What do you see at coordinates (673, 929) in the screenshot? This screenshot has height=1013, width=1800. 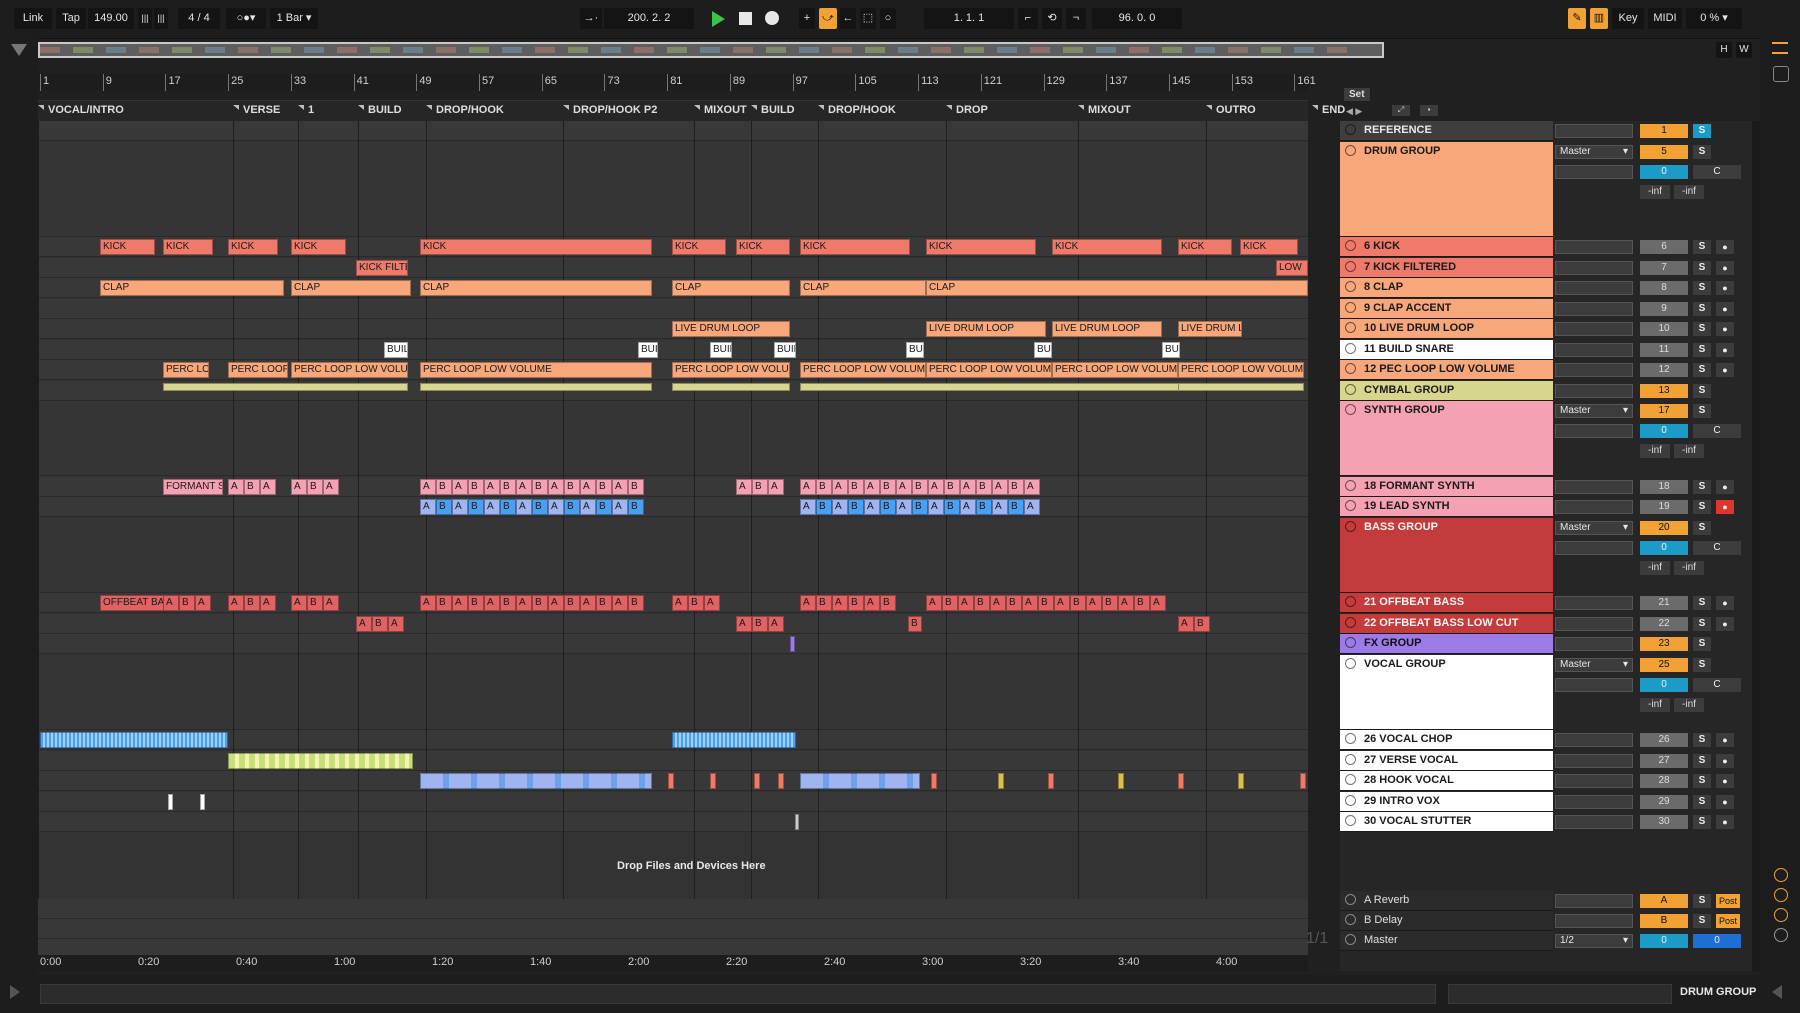 I see `return-lane` at bounding box center [673, 929].